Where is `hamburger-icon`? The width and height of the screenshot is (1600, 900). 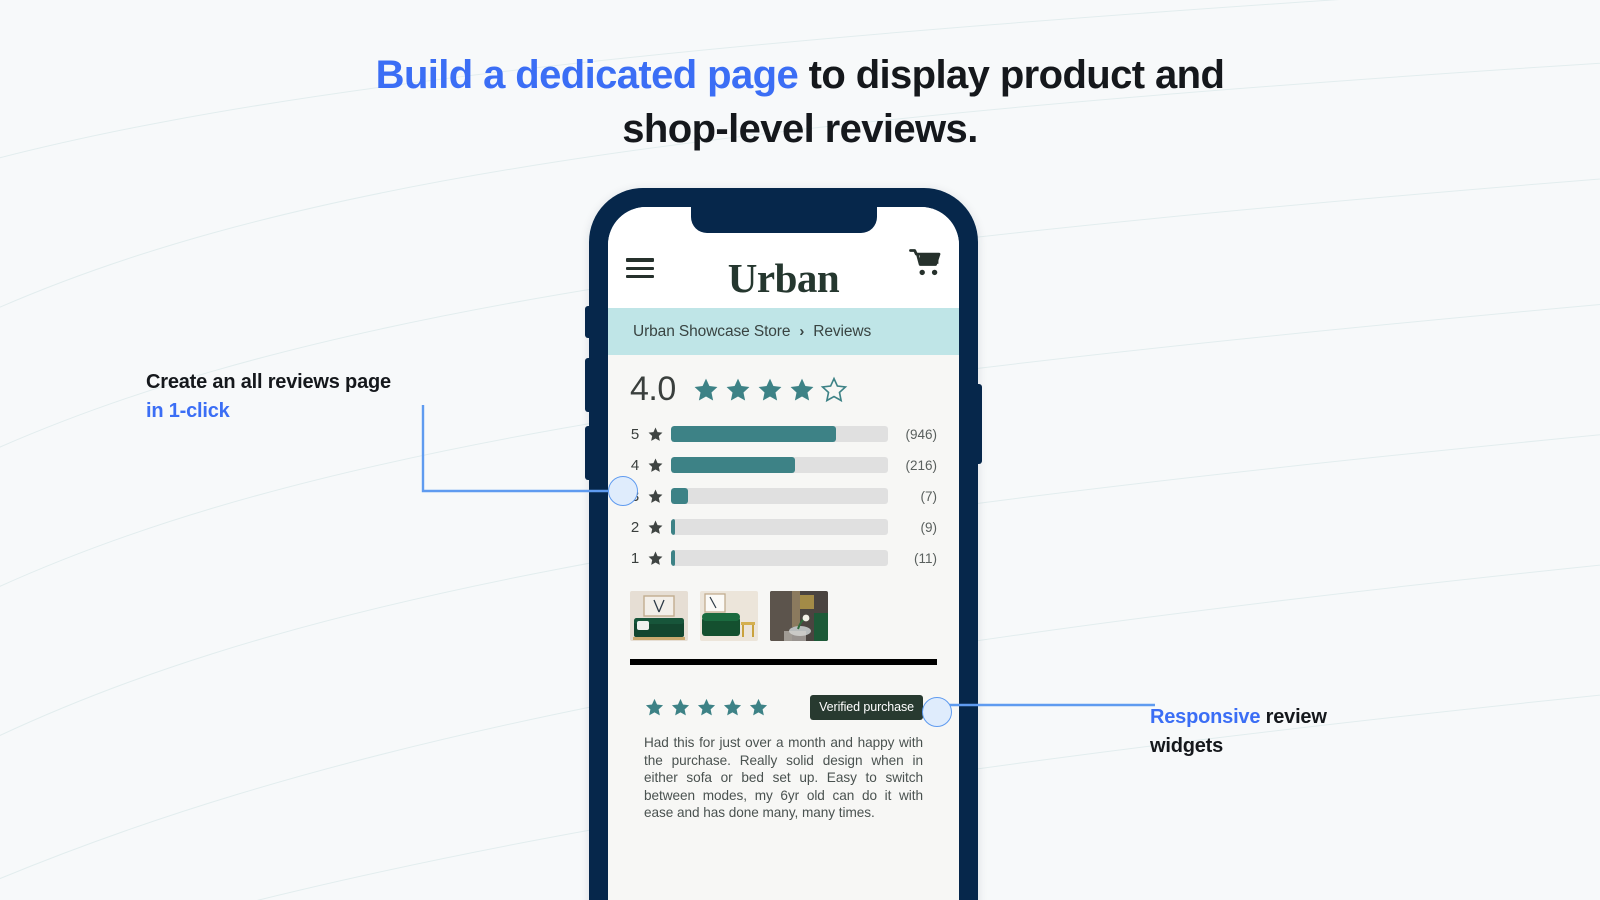
hamburger-icon is located at coordinates (640, 268).